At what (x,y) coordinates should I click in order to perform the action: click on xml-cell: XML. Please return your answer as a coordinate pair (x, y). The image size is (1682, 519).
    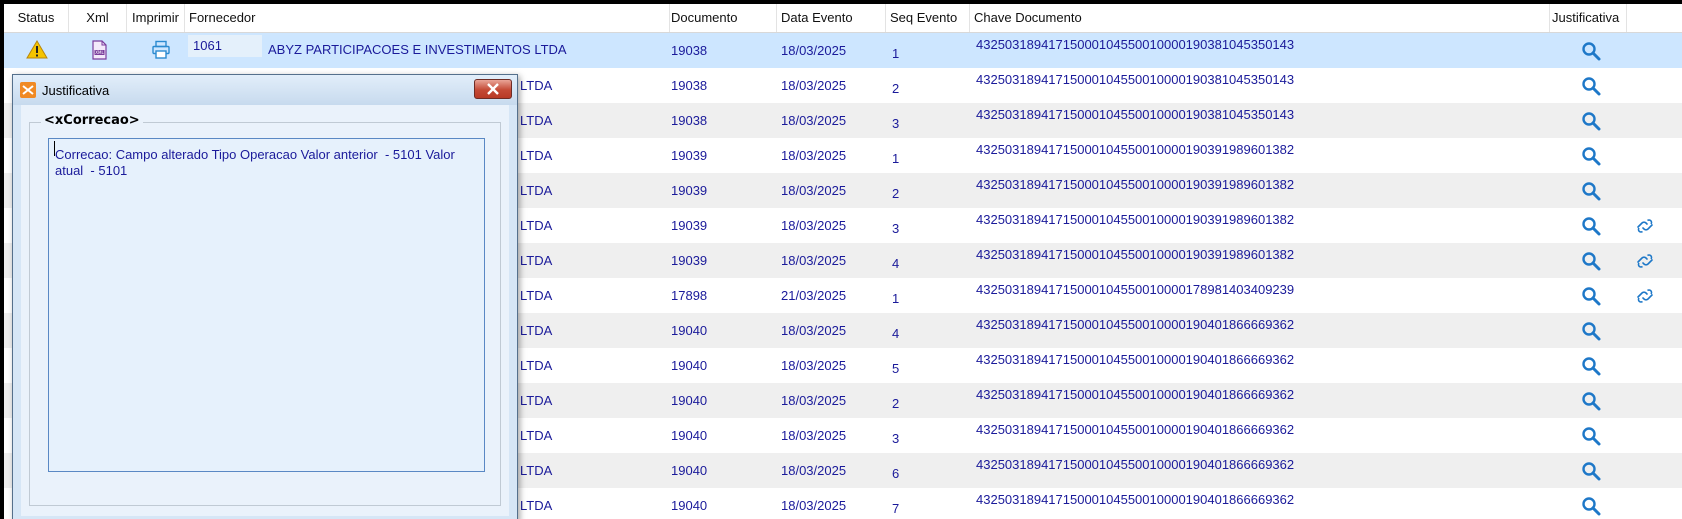
    Looking at the image, I should click on (99, 50).